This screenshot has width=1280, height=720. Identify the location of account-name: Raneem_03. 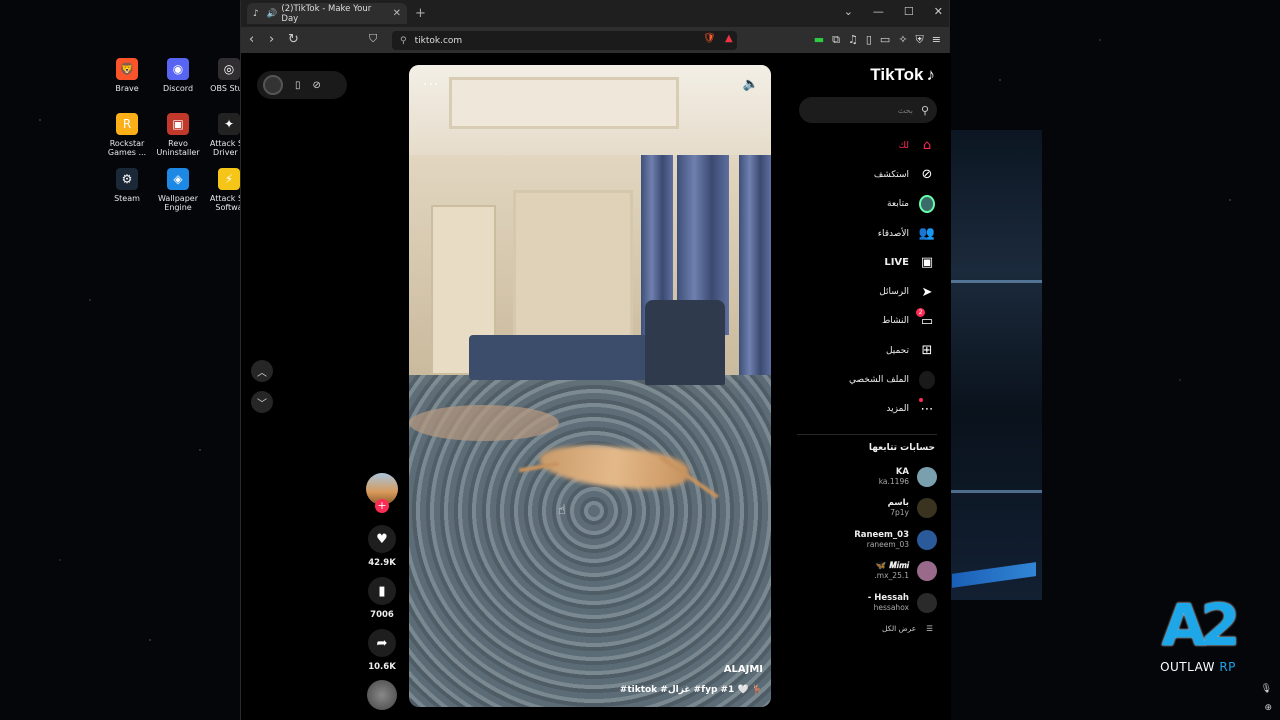
(881, 534).